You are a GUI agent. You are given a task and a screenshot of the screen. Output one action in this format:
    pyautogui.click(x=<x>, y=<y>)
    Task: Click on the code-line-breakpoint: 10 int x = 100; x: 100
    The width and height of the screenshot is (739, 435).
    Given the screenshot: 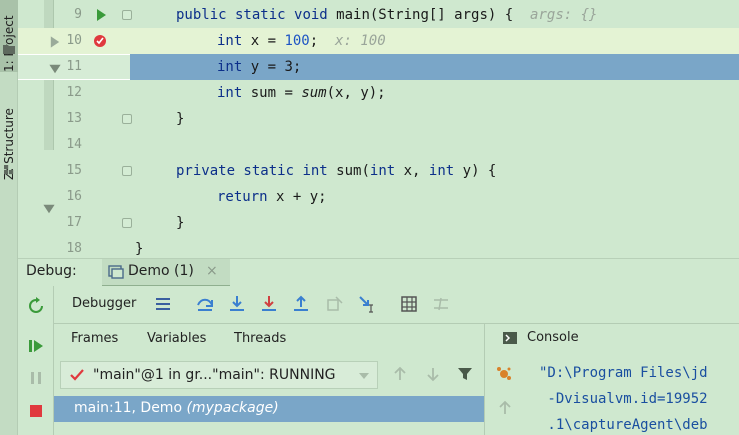 What is the action you would take?
    pyautogui.click(x=378, y=41)
    